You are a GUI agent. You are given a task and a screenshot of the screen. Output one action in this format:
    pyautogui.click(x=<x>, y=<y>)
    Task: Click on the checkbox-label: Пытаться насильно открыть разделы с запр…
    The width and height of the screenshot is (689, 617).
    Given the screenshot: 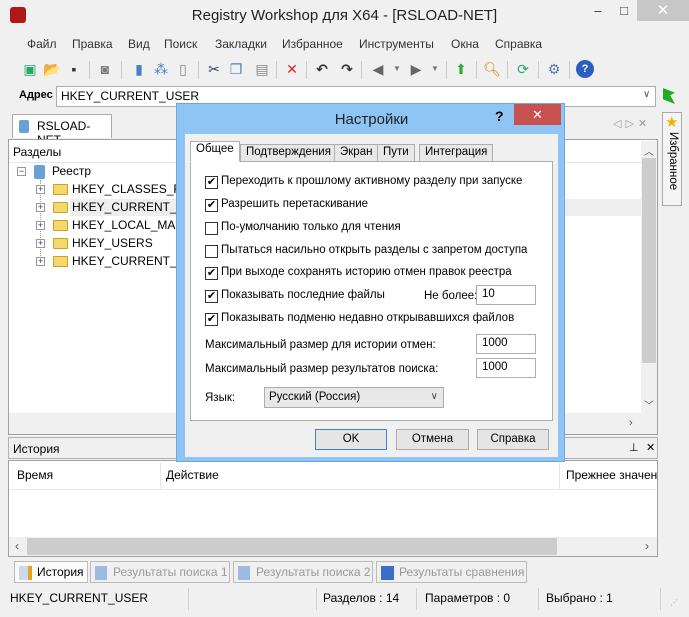 What is the action you would take?
    pyautogui.click(x=374, y=250)
    